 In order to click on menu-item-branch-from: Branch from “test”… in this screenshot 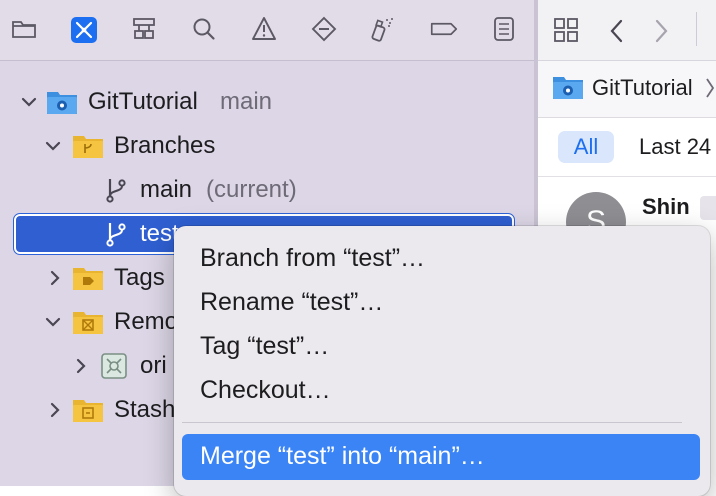, I will do `click(312, 258)`.